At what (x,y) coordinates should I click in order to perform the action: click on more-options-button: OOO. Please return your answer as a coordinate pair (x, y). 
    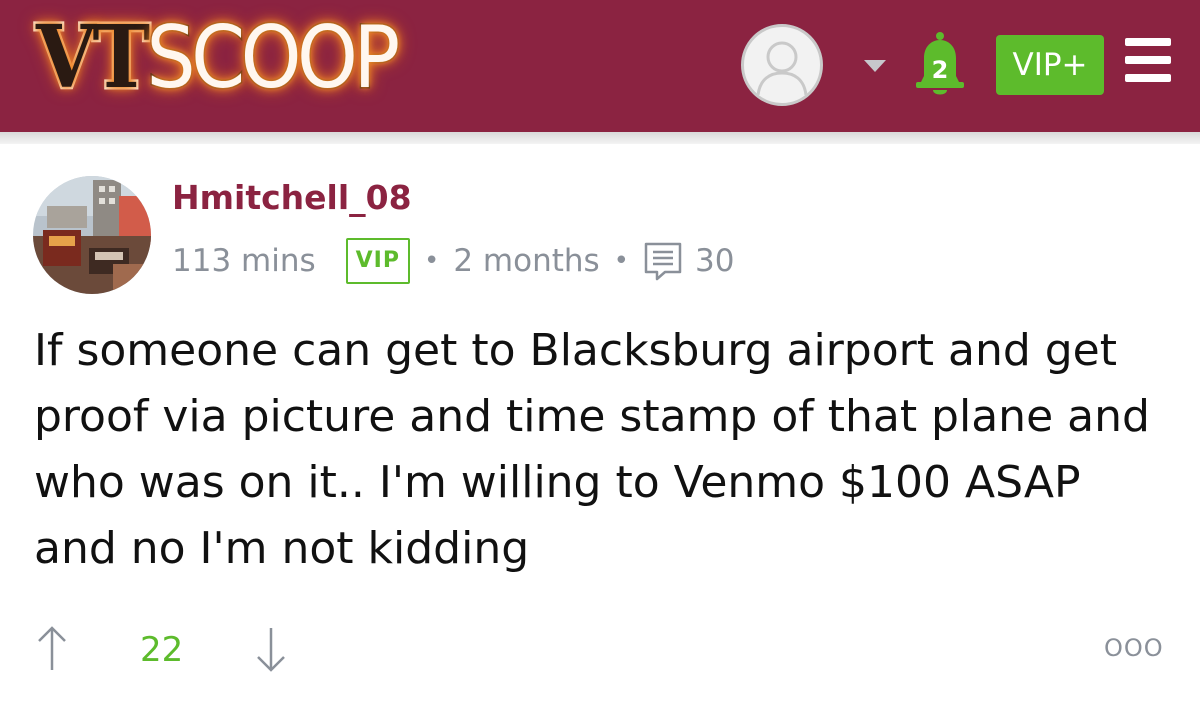
    Looking at the image, I should click on (1134, 648).